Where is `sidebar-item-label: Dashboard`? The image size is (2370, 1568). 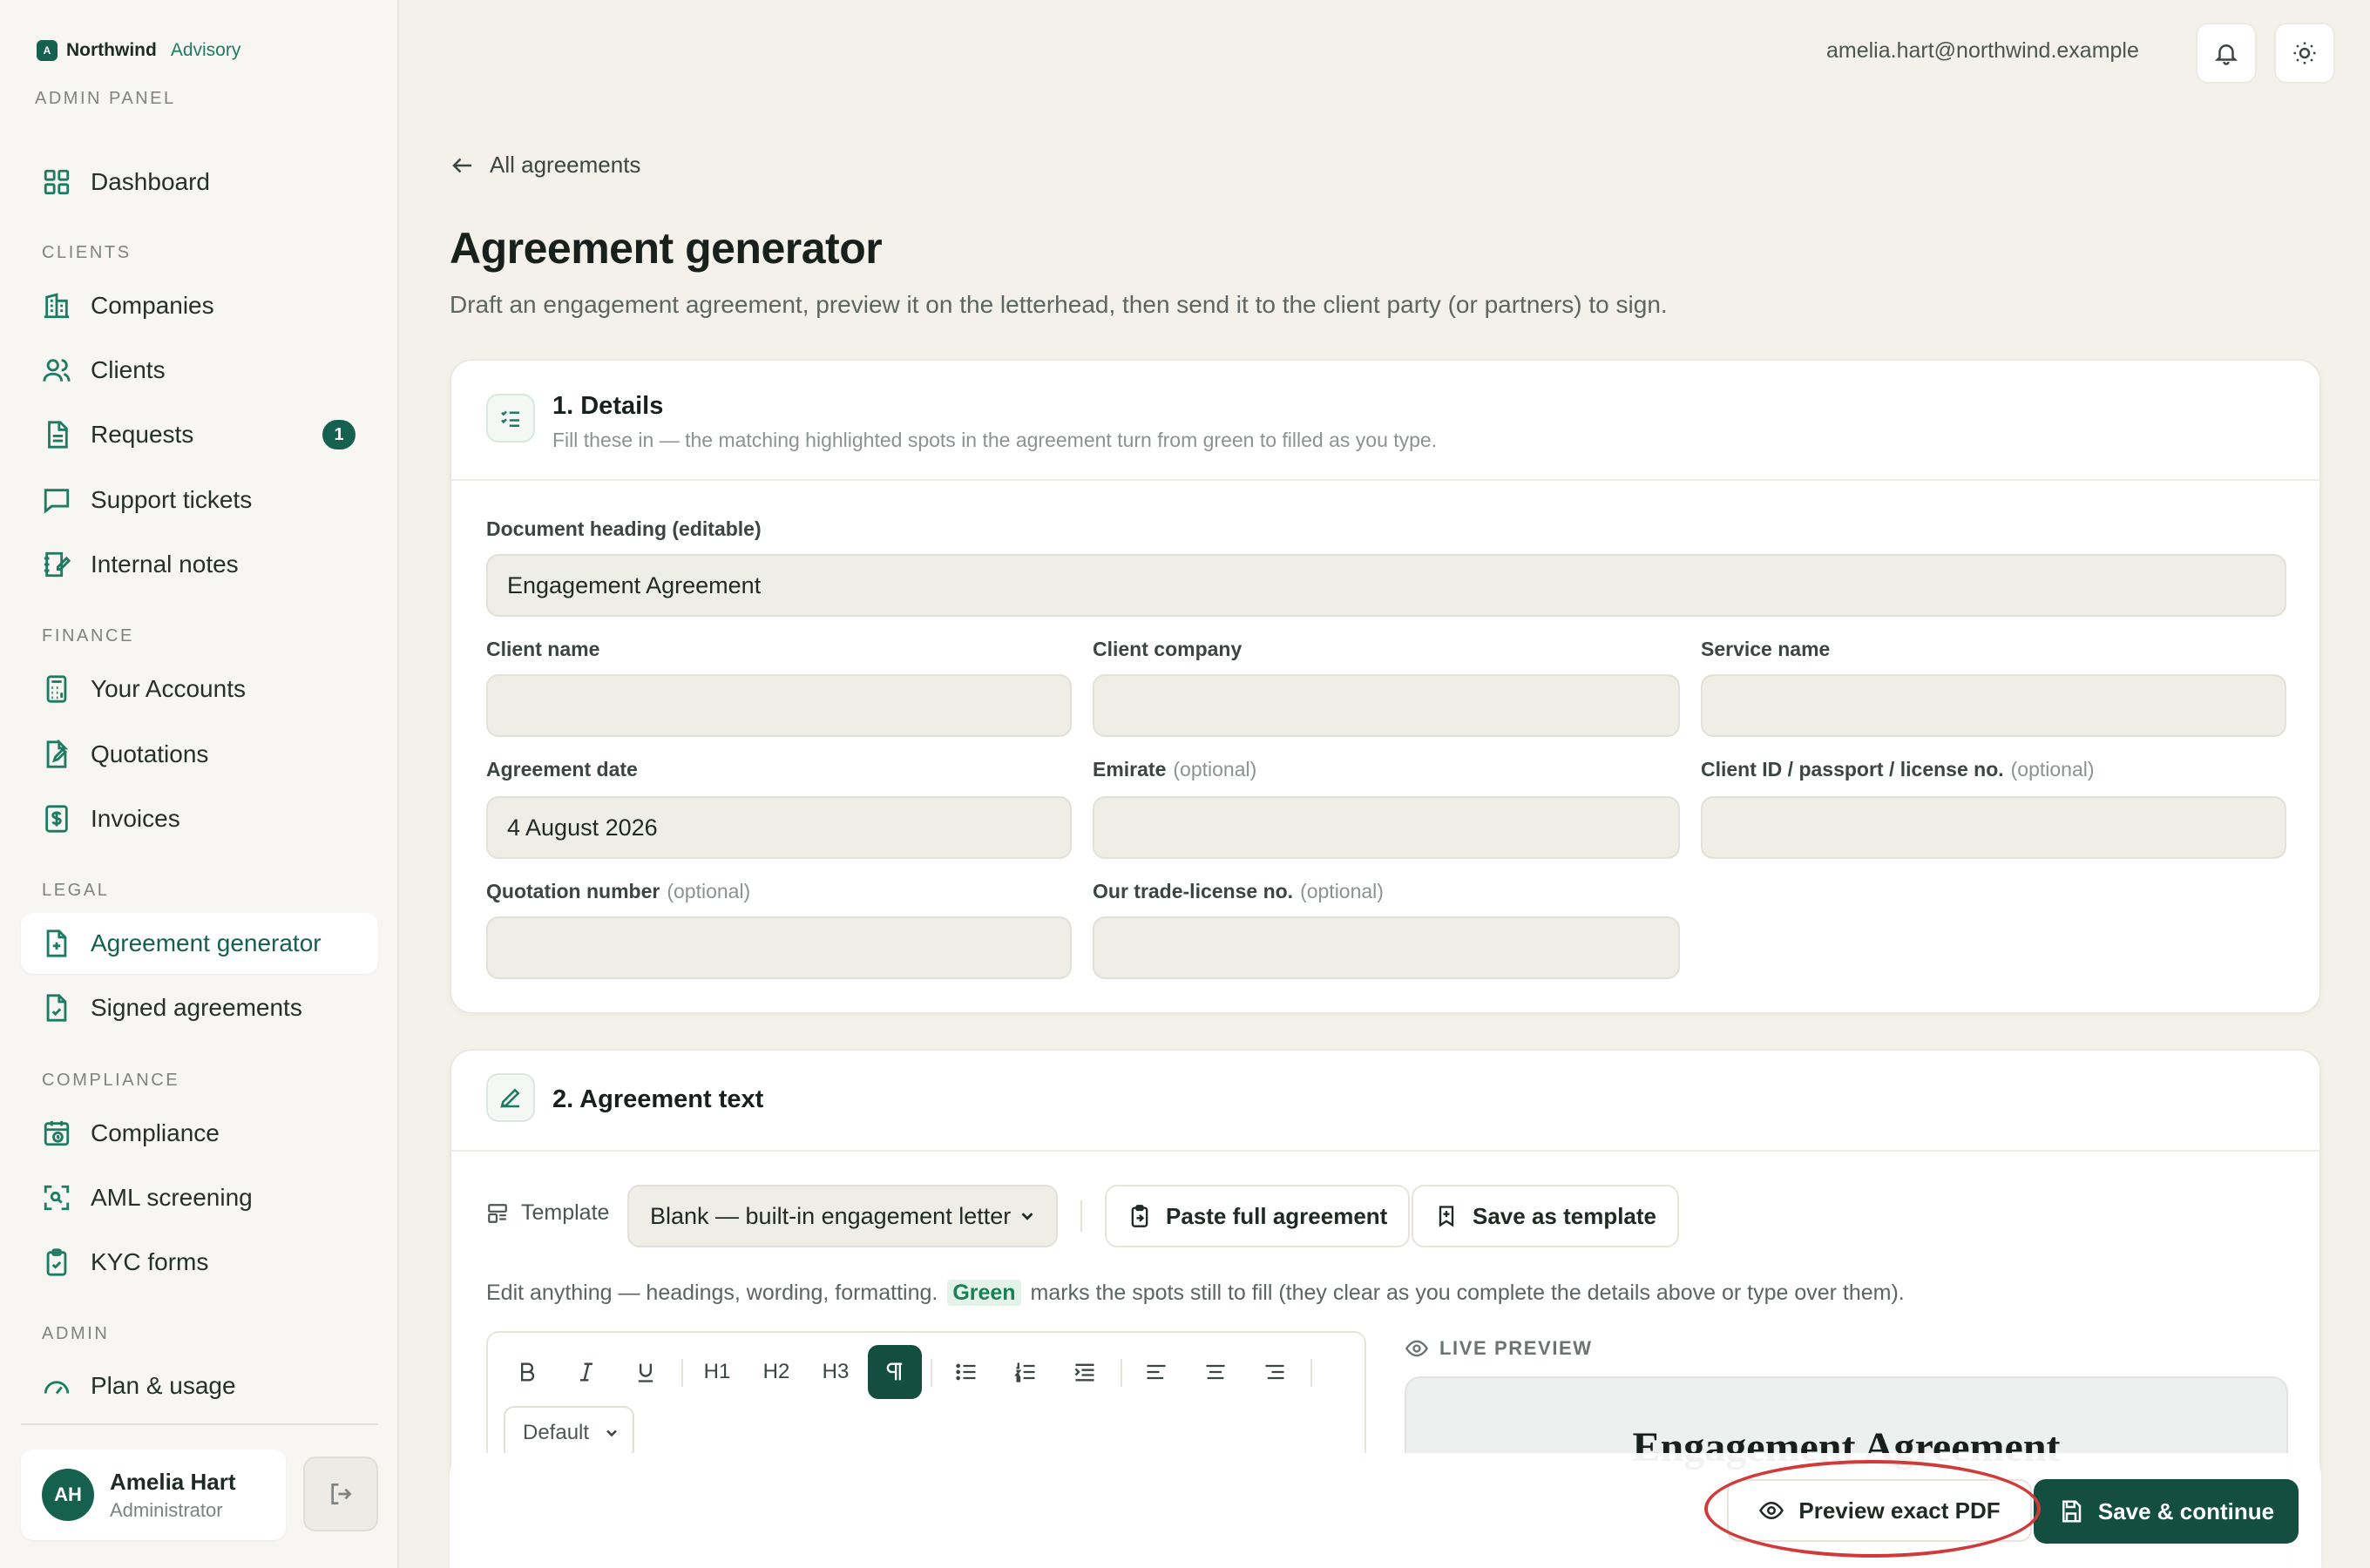
sidebar-item-label: Dashboard is located at coordinates (150, 182).